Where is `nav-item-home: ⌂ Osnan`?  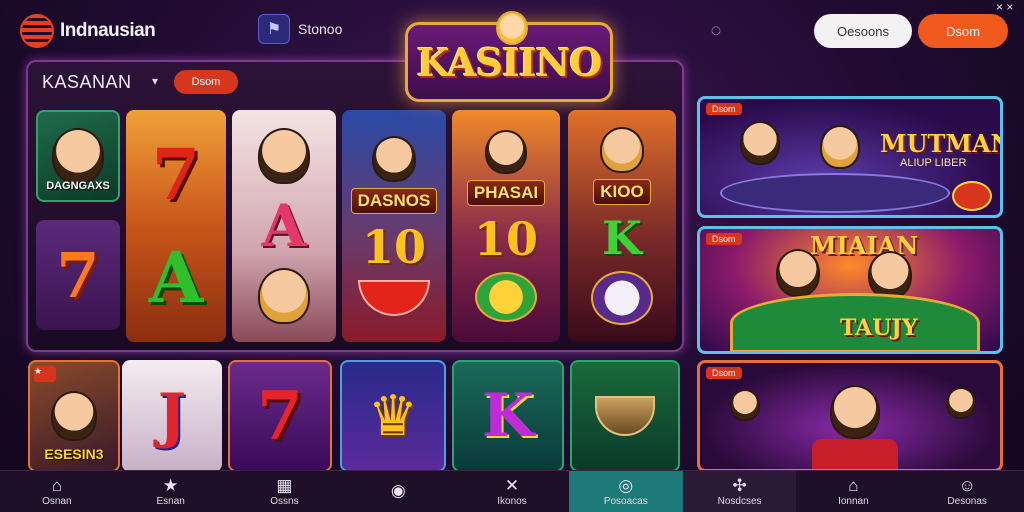
nav-item-home: ⌂ Osnan is located at coordinates (57, 491).